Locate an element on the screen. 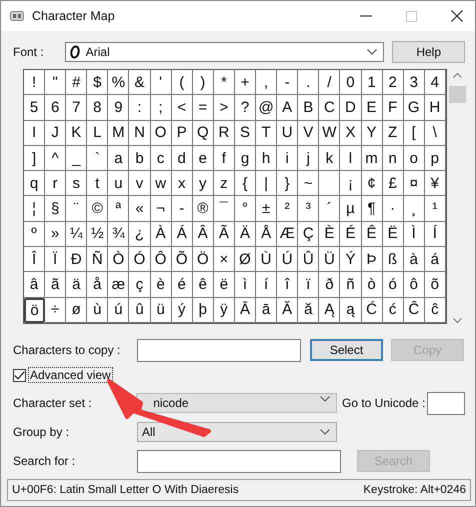  scroll-up-icon is located at coordinates (457, 75).